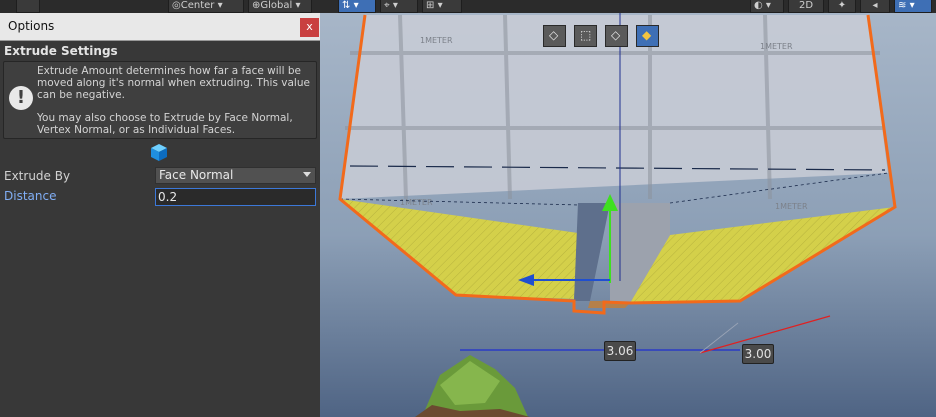  Describe the element at coordinates (767, 6) in the screenshot. I see `shading-mode-button: ◐ ▾` at that location.